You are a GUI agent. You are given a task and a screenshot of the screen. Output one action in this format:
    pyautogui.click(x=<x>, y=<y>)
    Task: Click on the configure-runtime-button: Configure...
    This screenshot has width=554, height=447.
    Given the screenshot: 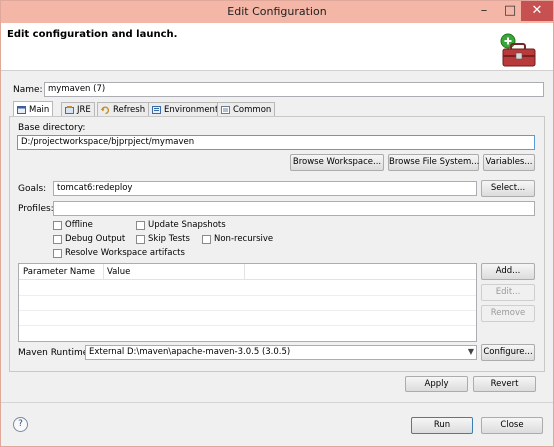 What is the action you would take?
    pyautogui.click(x=508, y=352)
    